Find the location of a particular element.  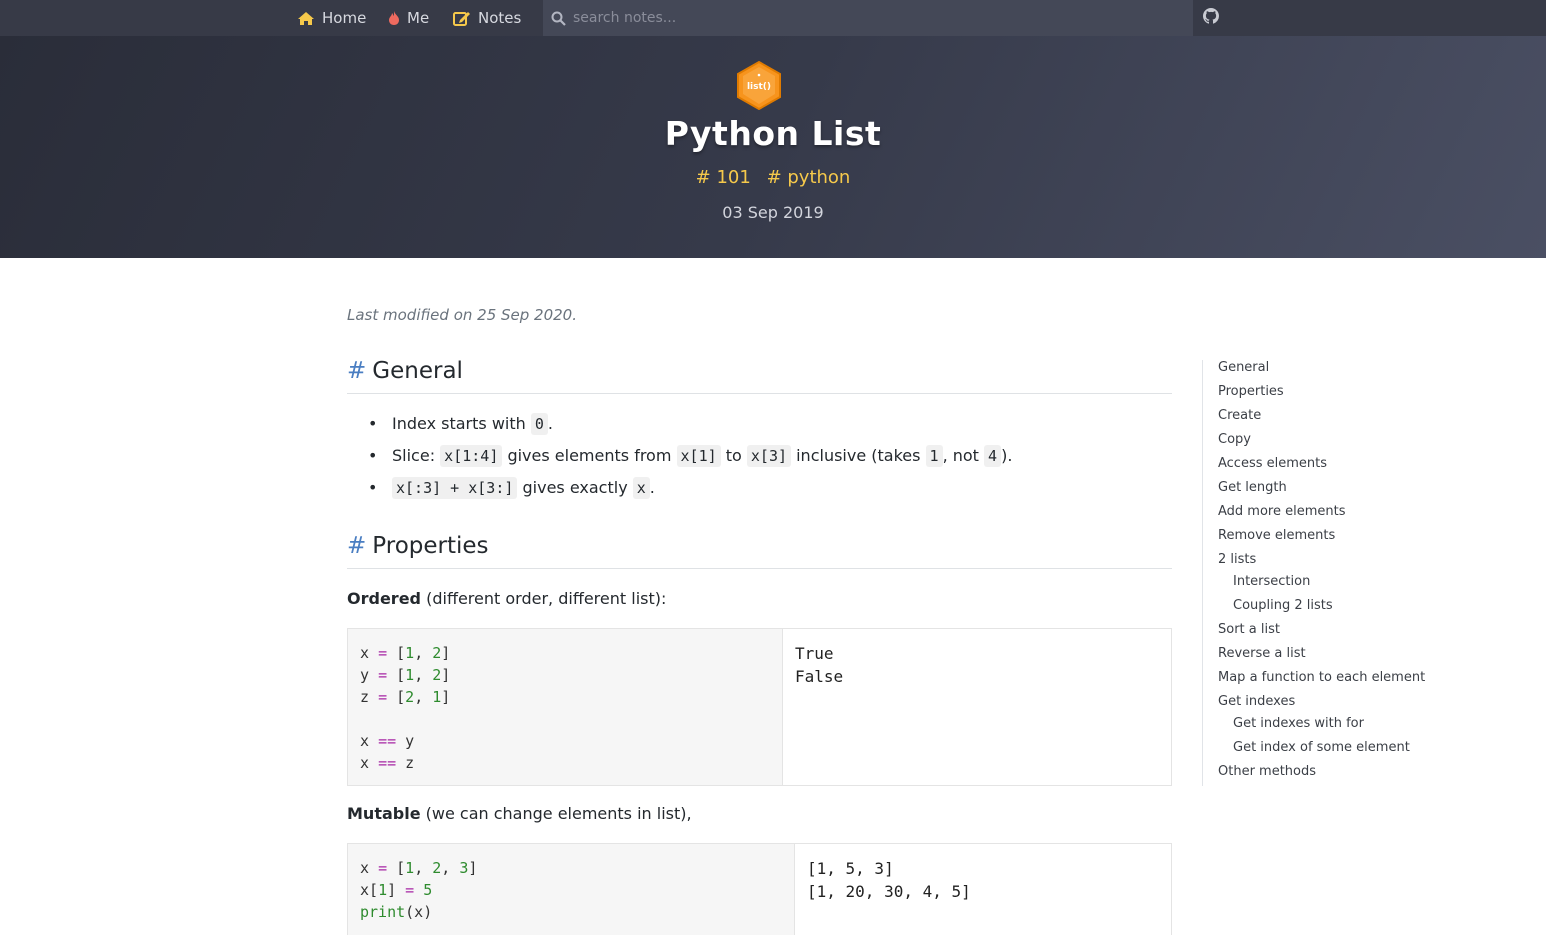

code-output: [1, 5, 3] [1, 20, 30, 4, 5] is located at coordinates (983, 889).